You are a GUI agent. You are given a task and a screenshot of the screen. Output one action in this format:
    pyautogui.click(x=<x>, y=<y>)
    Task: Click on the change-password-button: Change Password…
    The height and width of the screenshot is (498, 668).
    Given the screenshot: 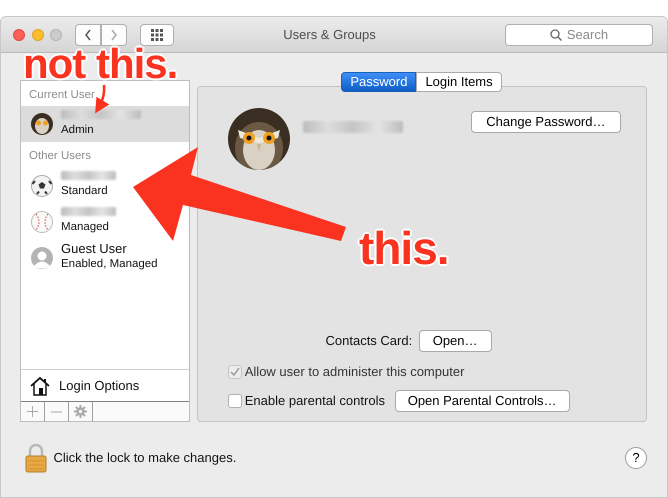 What is the action you would take?
    pyautogui.click(x=545, y=122)
    